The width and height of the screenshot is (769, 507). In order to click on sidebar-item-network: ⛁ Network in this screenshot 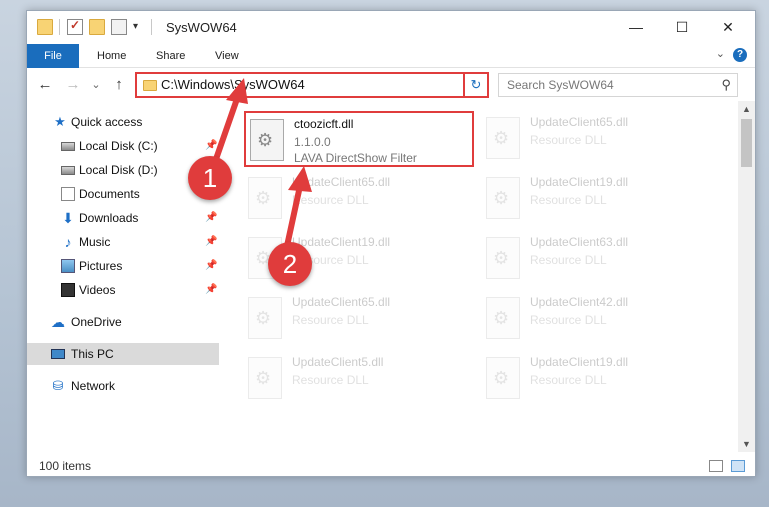, I will do `click(123, 386)`.